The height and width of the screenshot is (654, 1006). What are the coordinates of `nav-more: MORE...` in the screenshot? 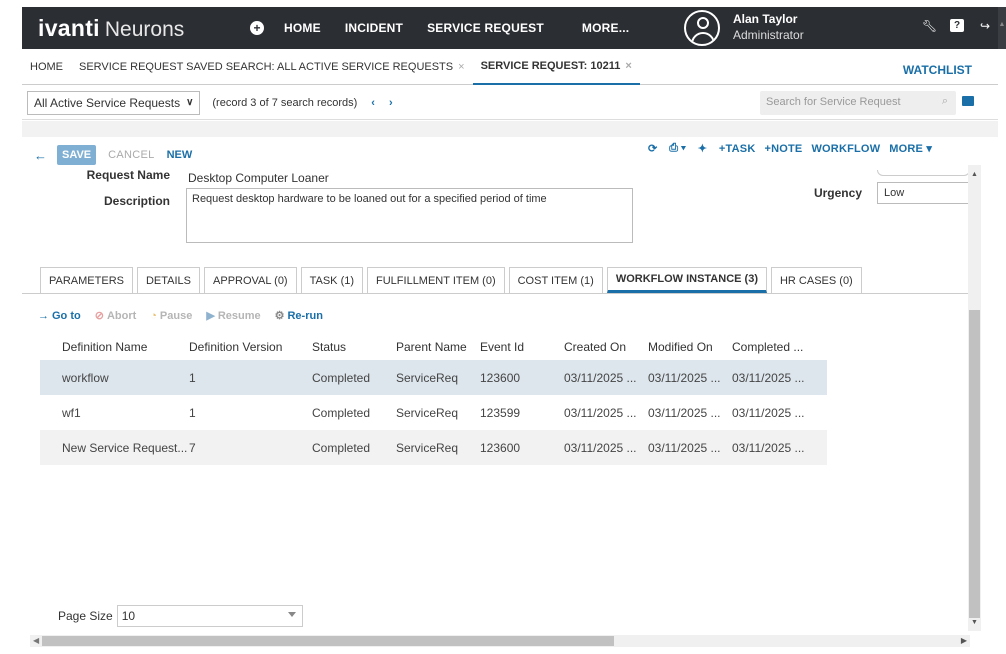 It's located at (605, 28).